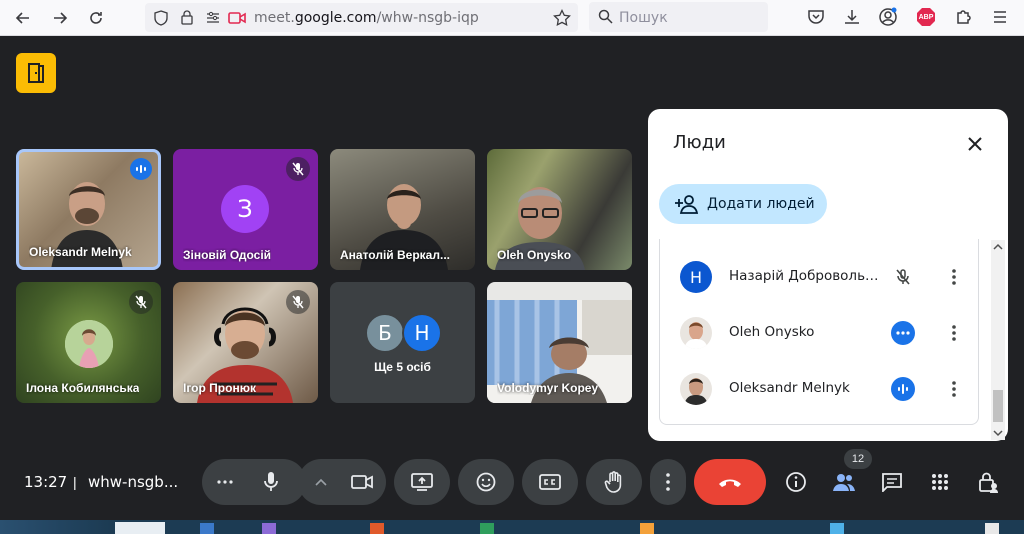 The width and height of the screenshot is (1024, 534). I want to click on search-icon, so click(605, 16).